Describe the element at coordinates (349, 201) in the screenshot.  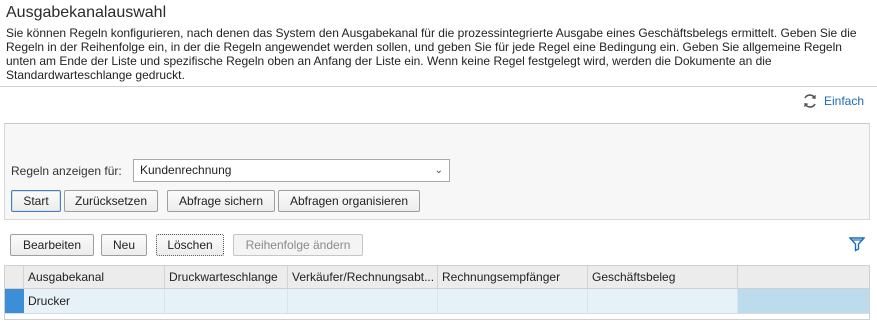
I see `organize-queries-button: Abfragen organisieren` at that location.